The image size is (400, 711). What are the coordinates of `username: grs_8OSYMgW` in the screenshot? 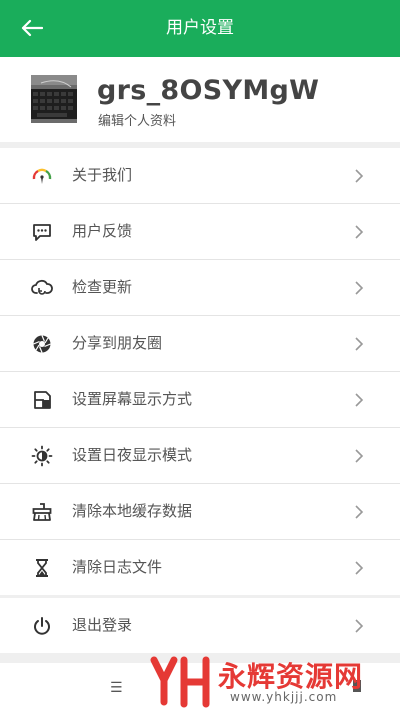 It's located at (208, 90).